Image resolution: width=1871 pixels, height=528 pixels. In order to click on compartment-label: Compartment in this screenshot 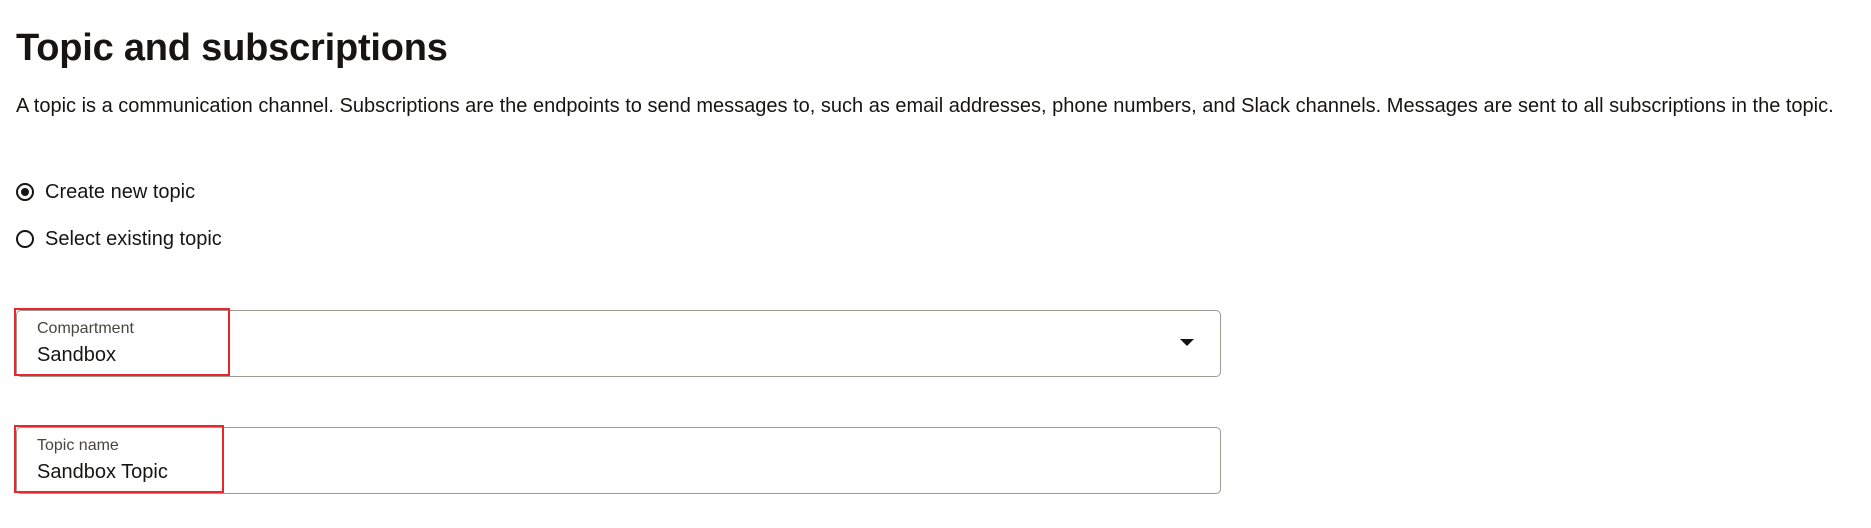, I will do `click(85, 328)`.